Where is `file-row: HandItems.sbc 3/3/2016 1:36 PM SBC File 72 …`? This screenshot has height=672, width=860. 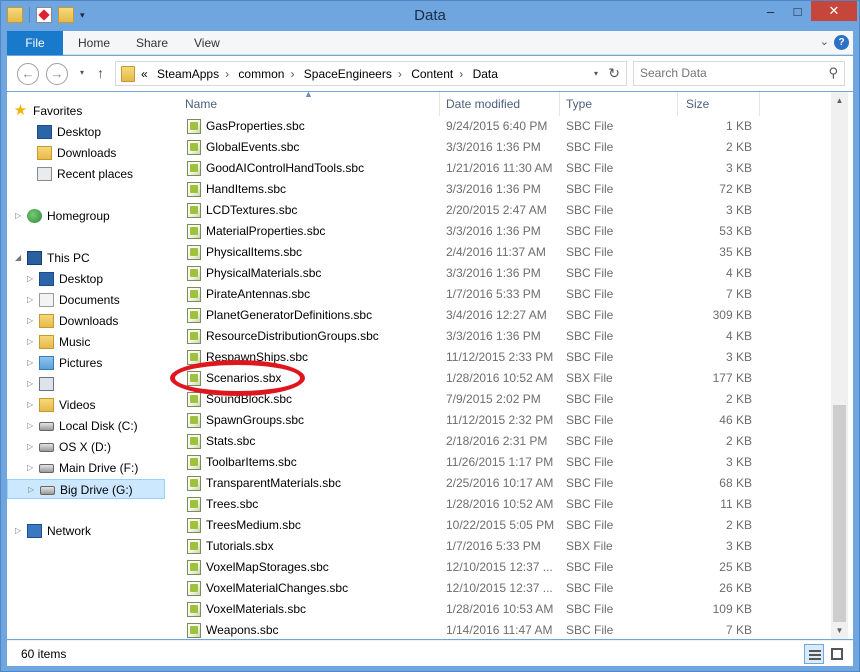
file-row: HandItems.sbc 3/3/2016 1:36 PM SBC File 72 … is located at coordinates (503, 189).